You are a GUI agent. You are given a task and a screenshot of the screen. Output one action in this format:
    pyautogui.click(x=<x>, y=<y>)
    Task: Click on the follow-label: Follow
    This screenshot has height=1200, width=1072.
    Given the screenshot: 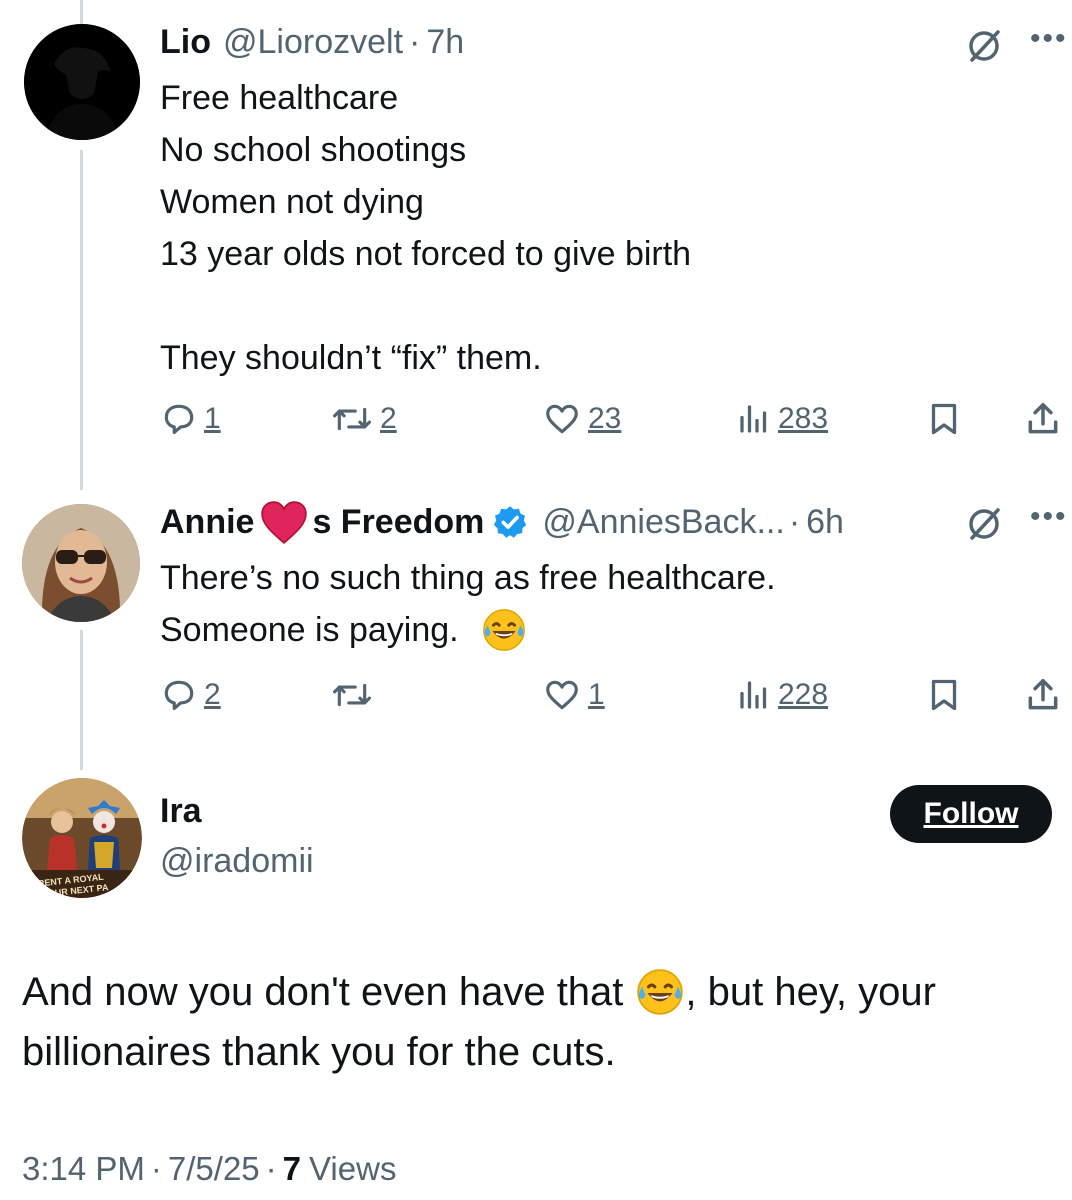 What is the action you would take?
    pyautogui.click(x=971, y=813)
    